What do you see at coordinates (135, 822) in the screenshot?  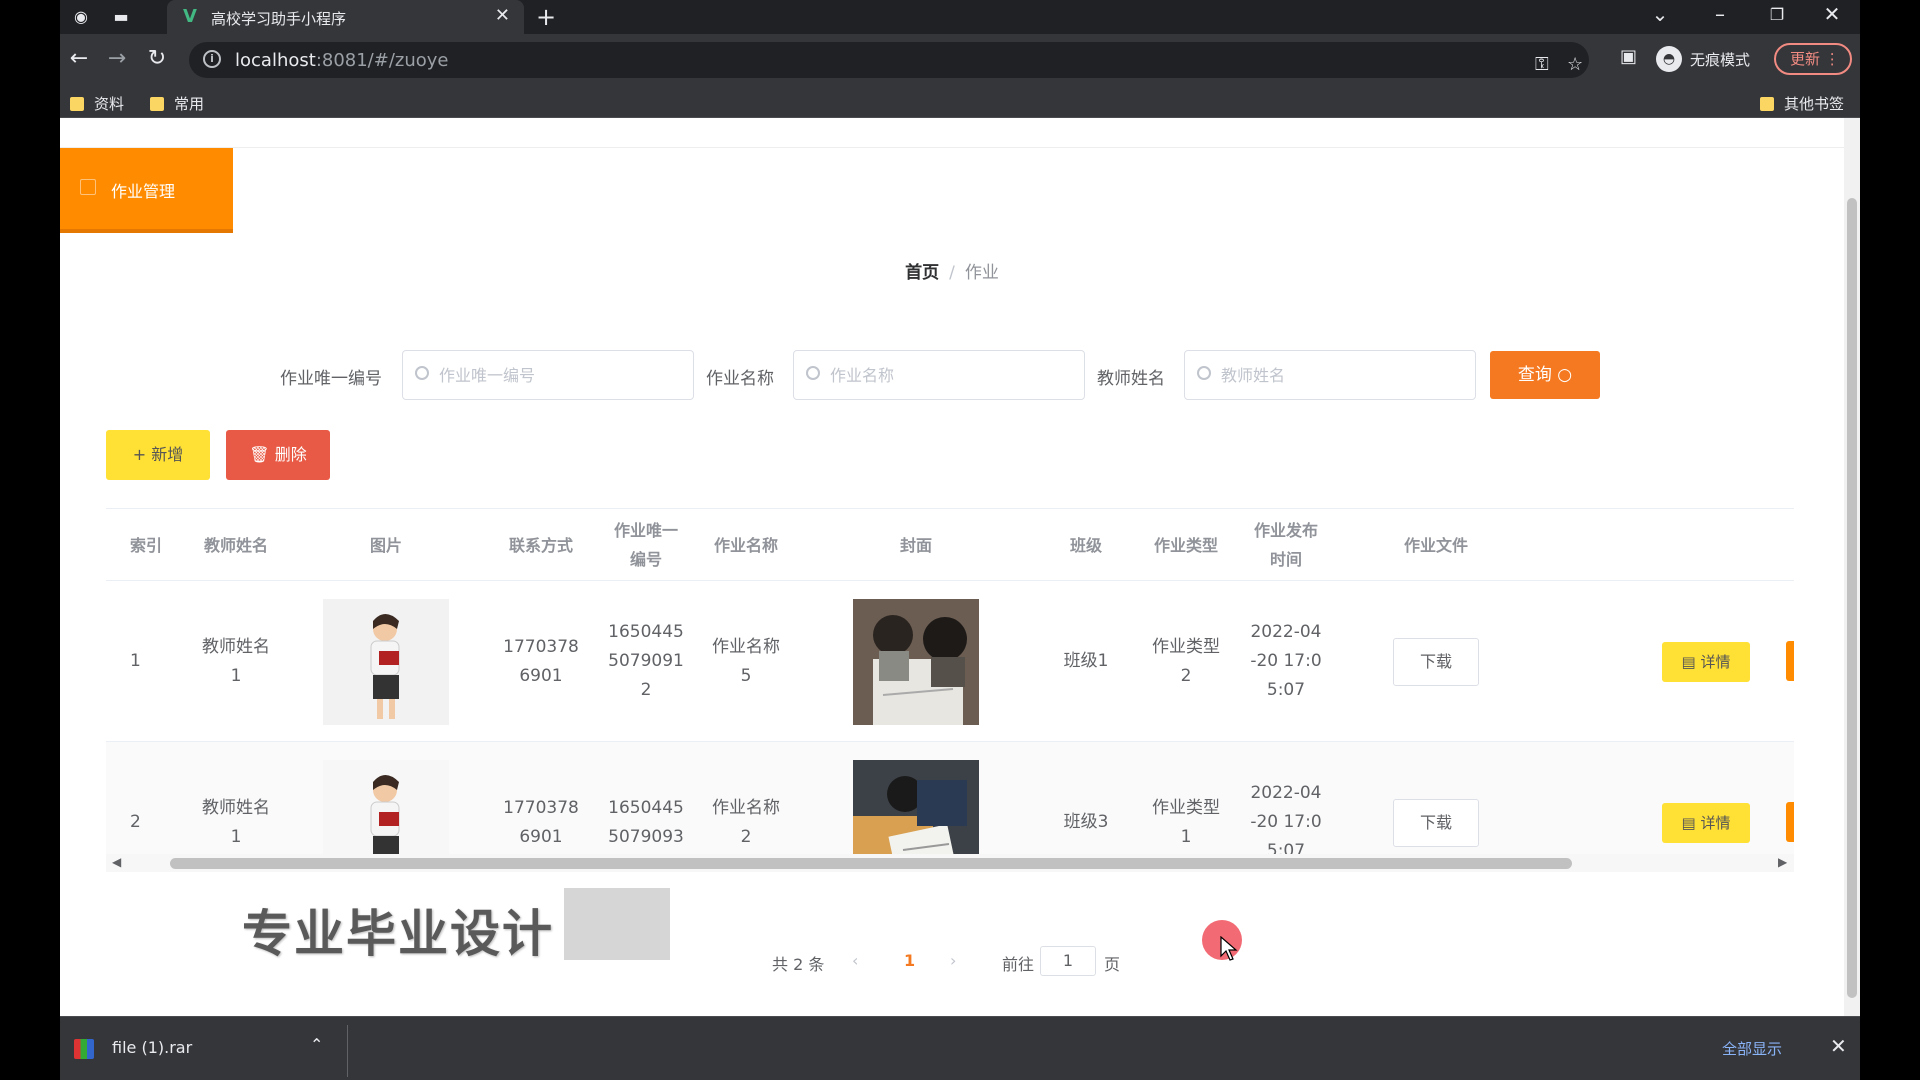 I see `cell-index: 2` at bounding box center [135, 822].